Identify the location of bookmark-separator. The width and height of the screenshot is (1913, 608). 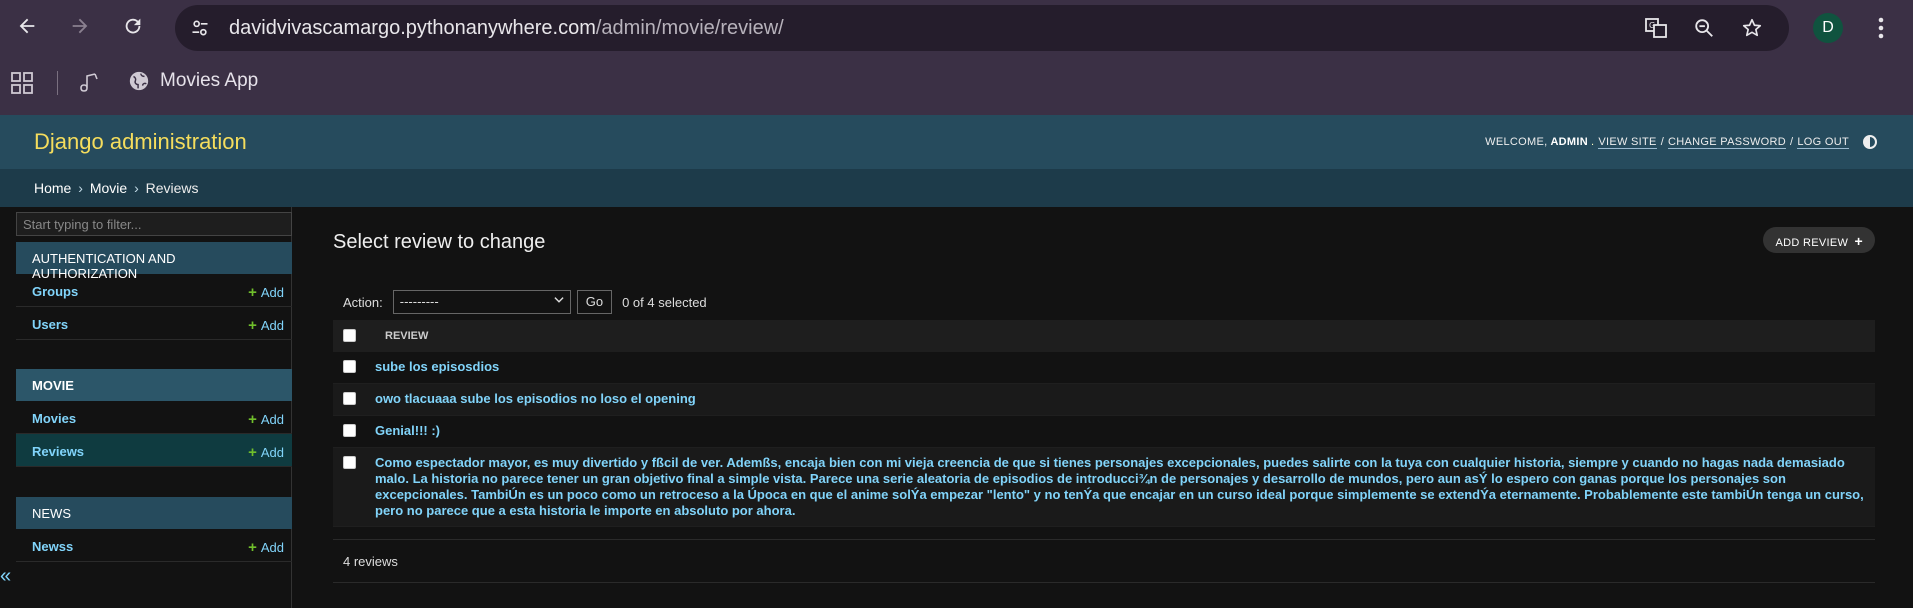
(57, 83).